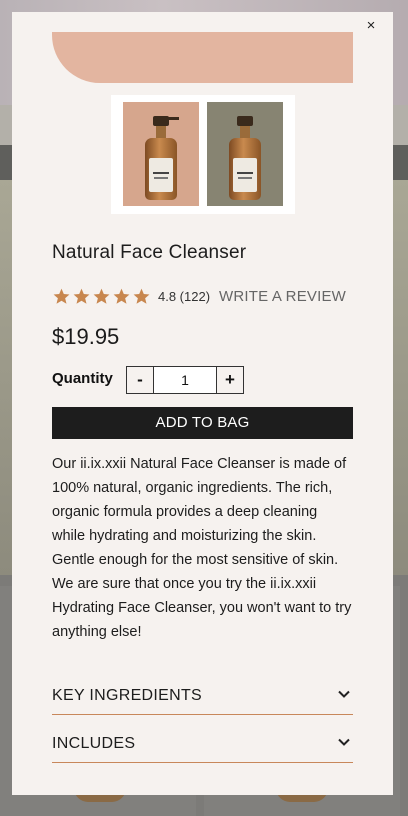  I want to click on close-button: ×, so click(371, 26).